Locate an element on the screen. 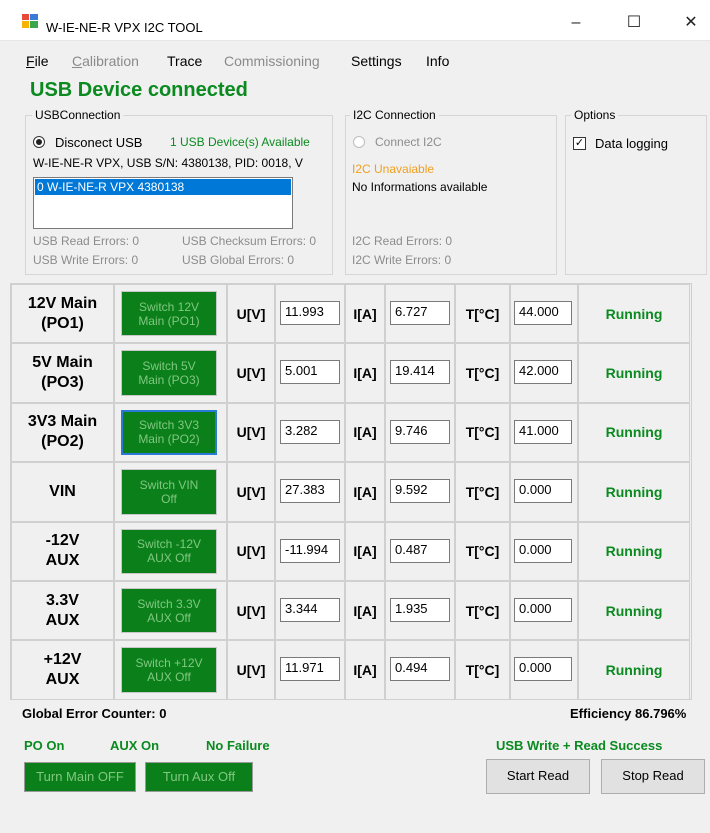 The image size is (710, 833). efficiency-text: Efficiency 86.796% is located at coordinates (628, 713).